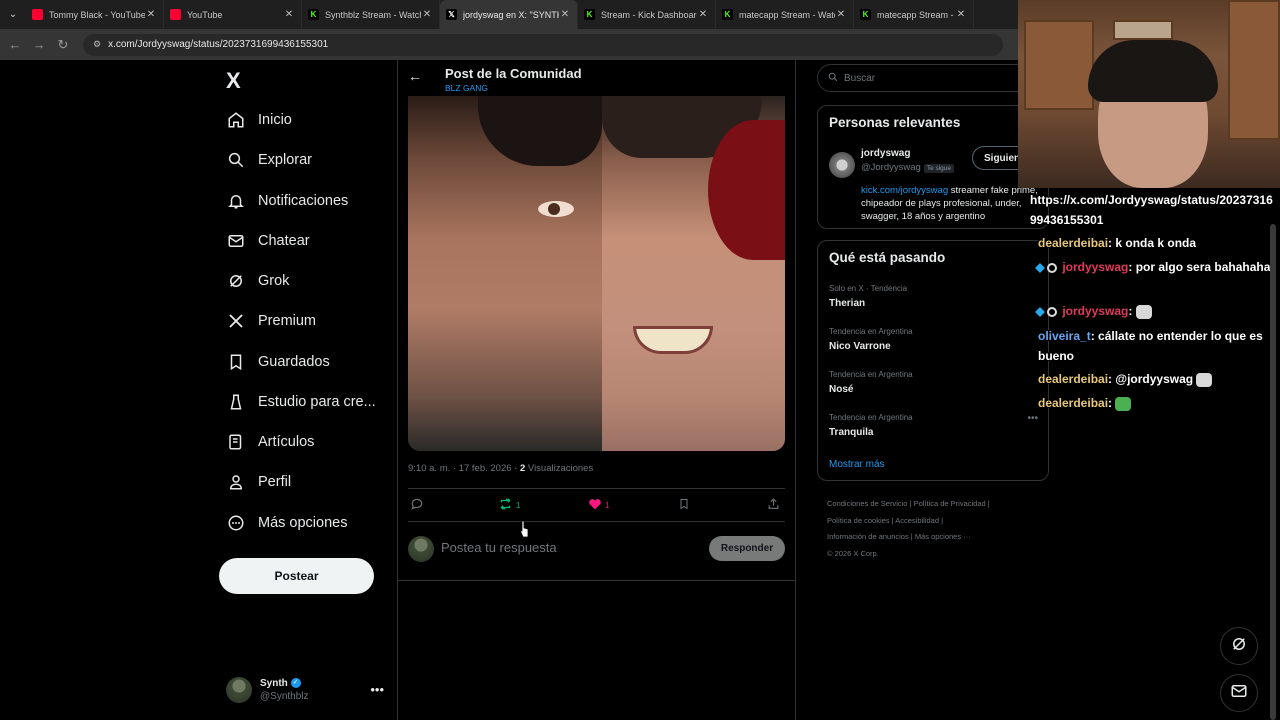  I want to click on trend-item: Tendencia en Argentina Nosé, so click(871, 382).